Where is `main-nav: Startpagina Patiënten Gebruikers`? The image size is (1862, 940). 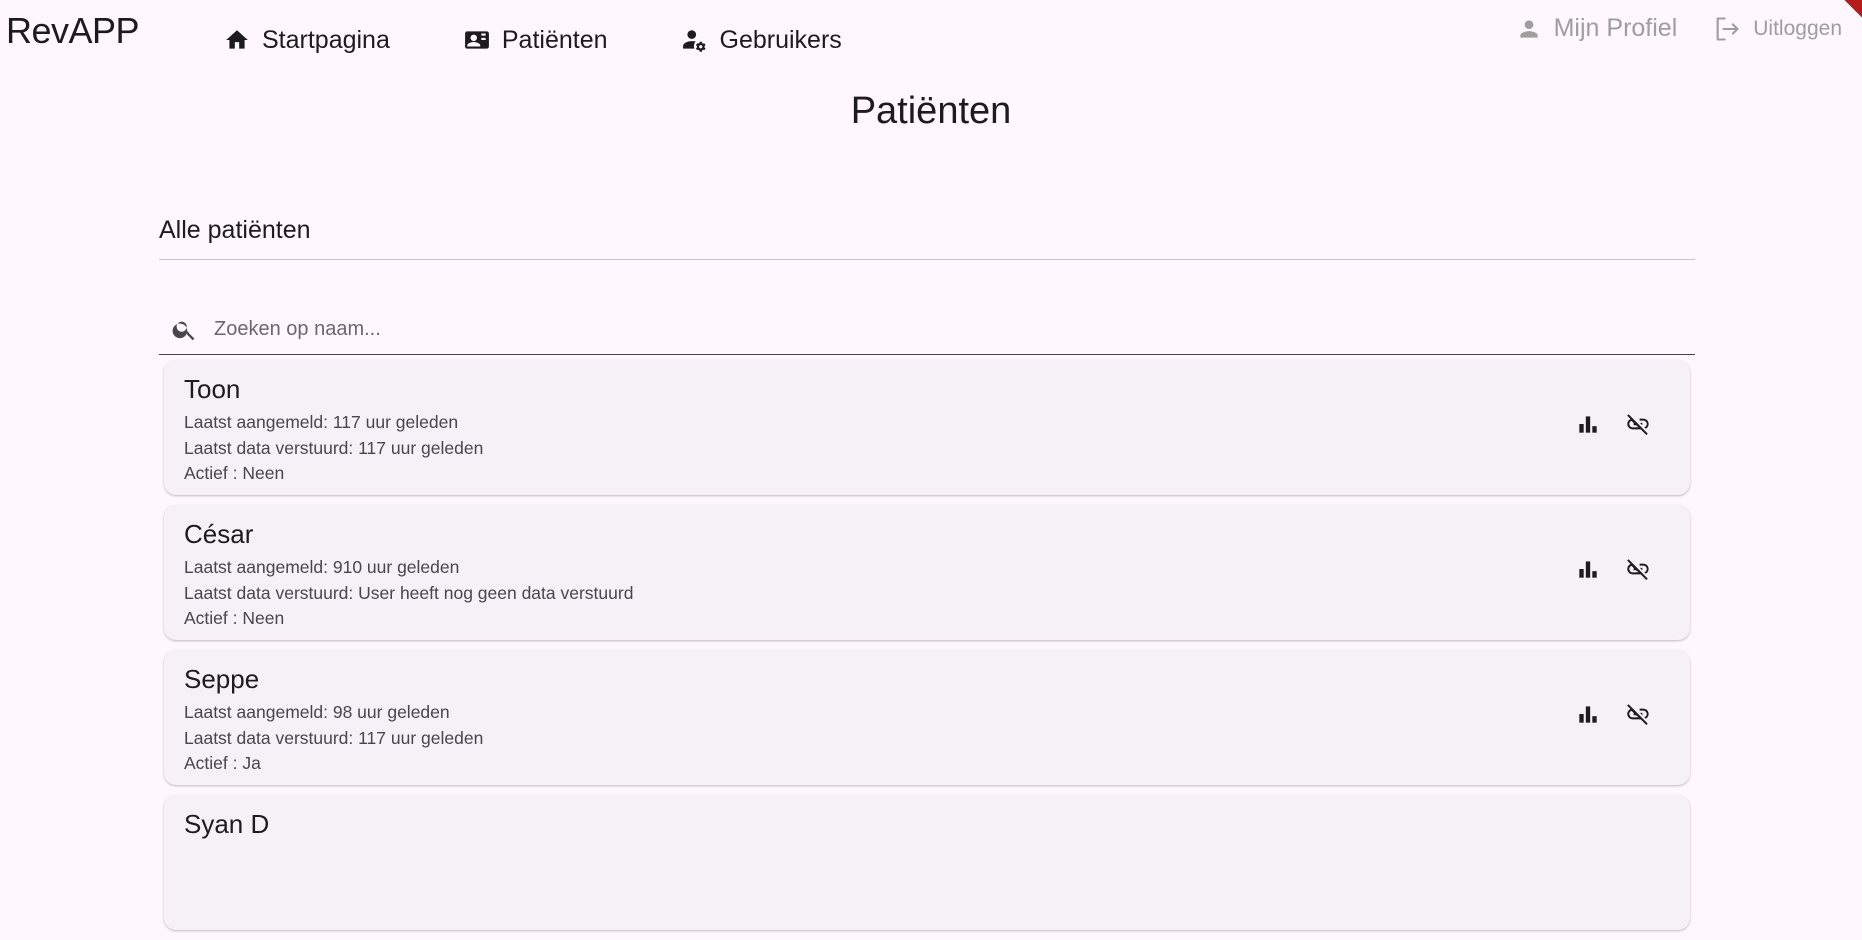
main-nav: Startpagina Patiënten Gebruikers is located at coordinates (570, 40).